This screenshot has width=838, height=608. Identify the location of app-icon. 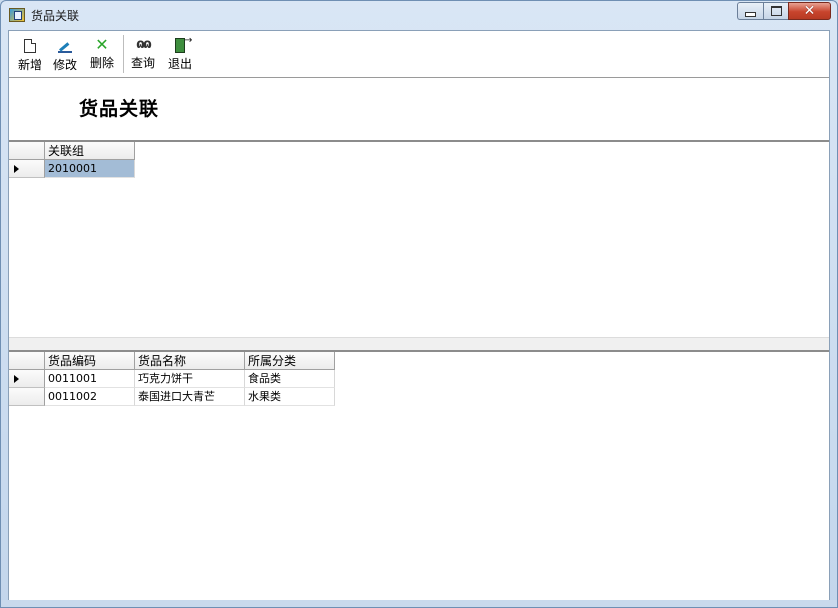
(17, 15).